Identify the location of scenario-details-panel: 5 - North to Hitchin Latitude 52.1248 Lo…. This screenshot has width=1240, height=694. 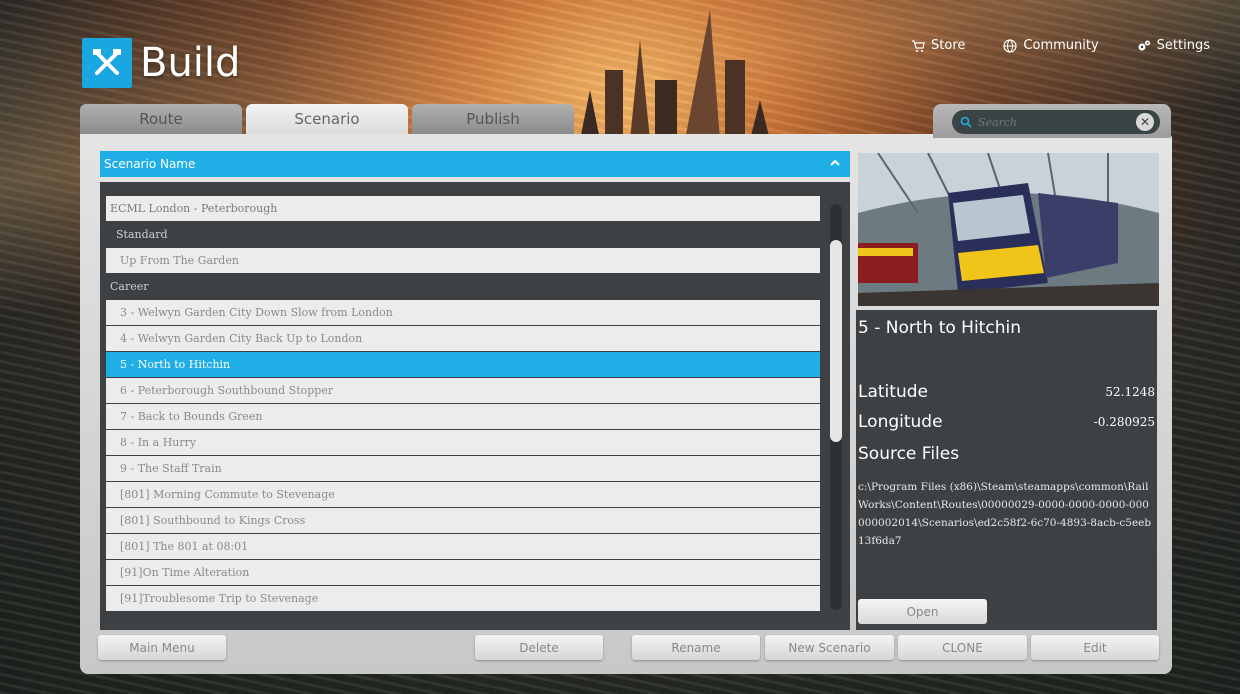
(1006, 470).